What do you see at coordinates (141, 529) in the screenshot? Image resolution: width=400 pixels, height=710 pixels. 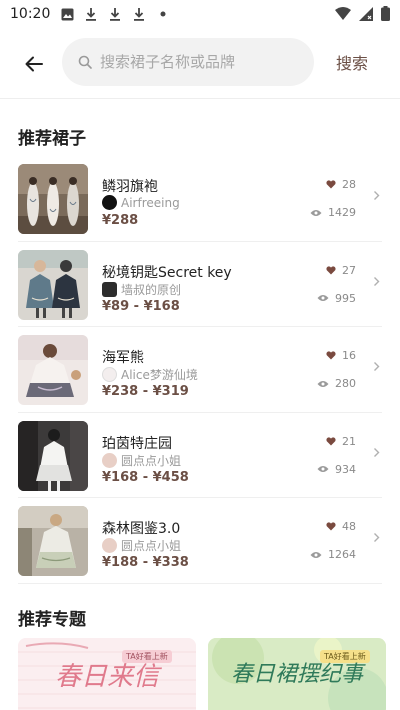 I see `dress-name: 森林图鉴3.0` at bounding box center [141, 529].